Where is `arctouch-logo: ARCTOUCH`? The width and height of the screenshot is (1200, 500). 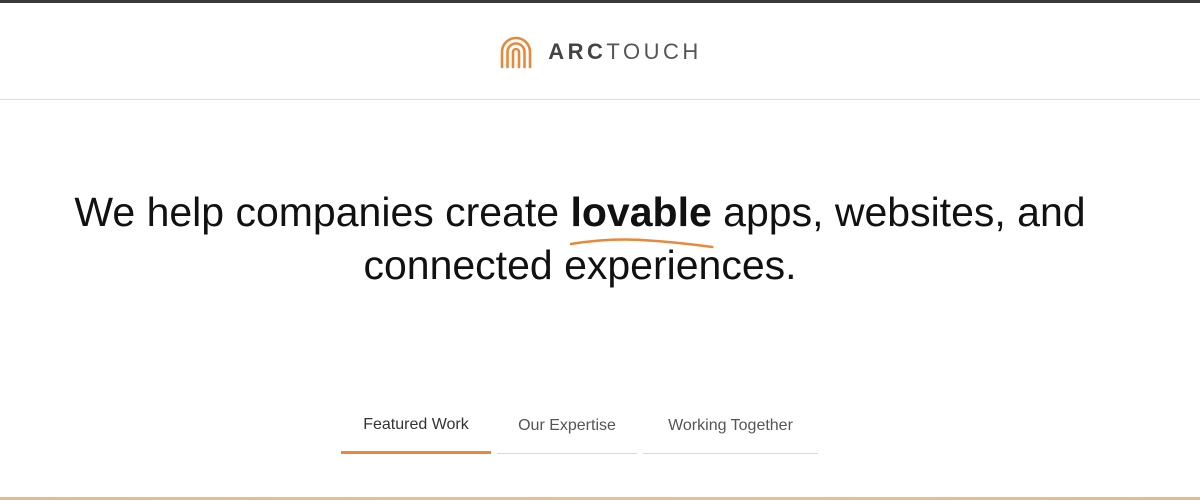
arctouch-logo: ARCTOUCH is located at coordinates (600, 52).